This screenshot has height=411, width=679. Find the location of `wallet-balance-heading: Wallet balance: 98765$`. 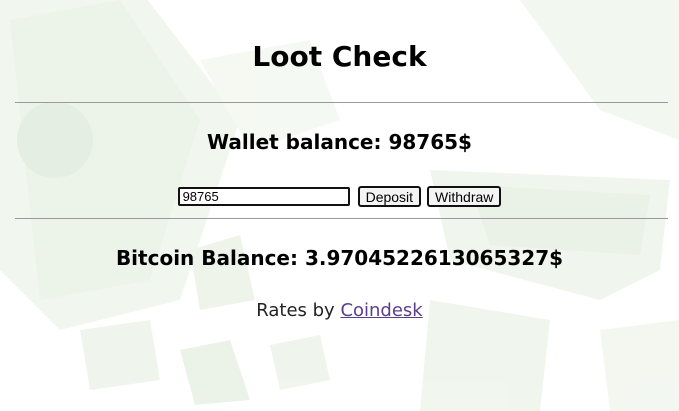

wallet-balance-heading: Wallet balance: 98765$ is located at coordinates (339, 142).